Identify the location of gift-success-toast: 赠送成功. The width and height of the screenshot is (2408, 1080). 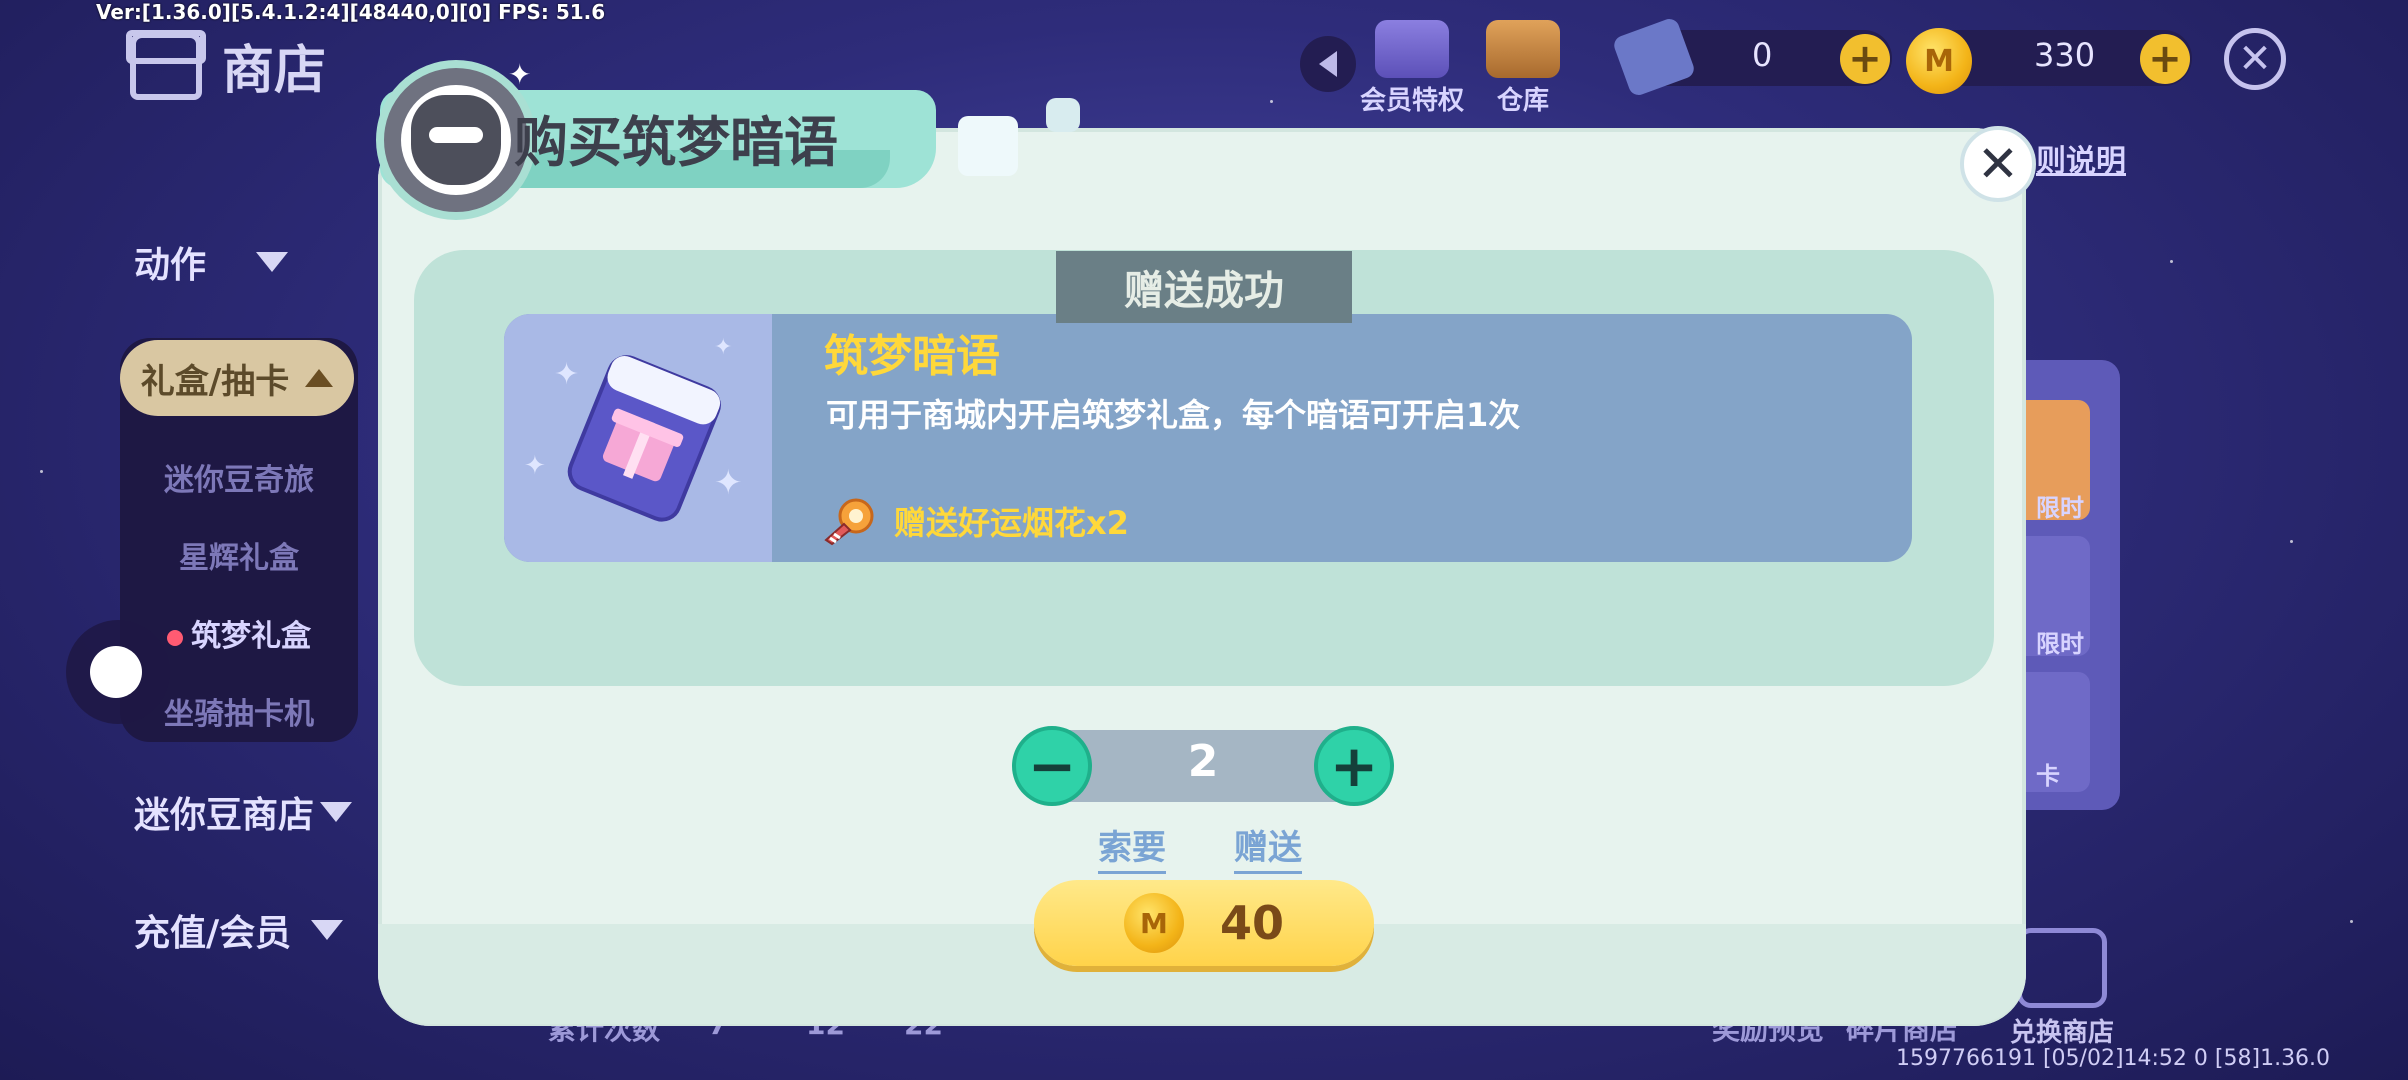
(1204, 287).